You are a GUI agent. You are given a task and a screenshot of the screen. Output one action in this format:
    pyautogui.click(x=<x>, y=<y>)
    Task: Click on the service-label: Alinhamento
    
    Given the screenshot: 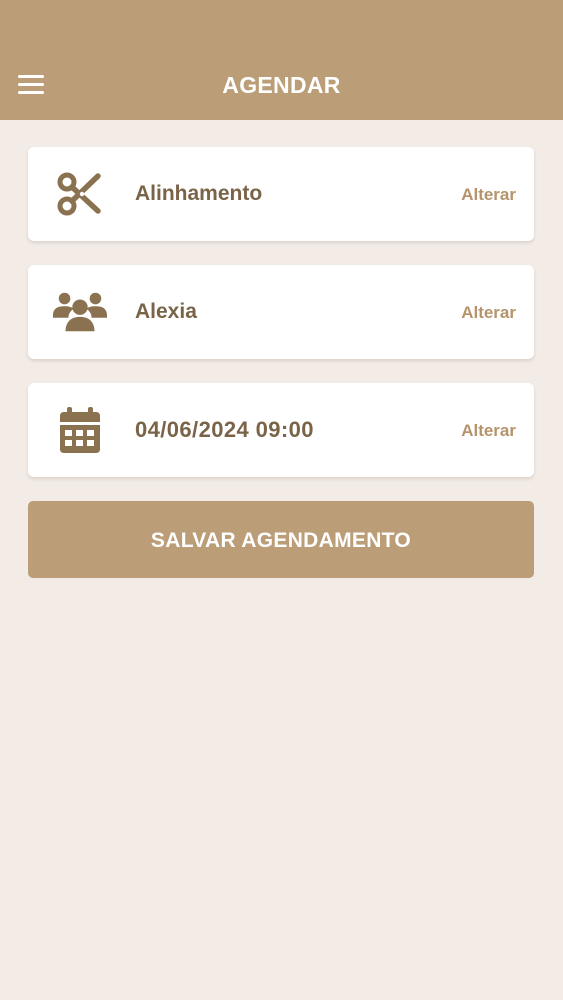 What is the action you would take?
    pyautogui.click(x=199, y=193)
    